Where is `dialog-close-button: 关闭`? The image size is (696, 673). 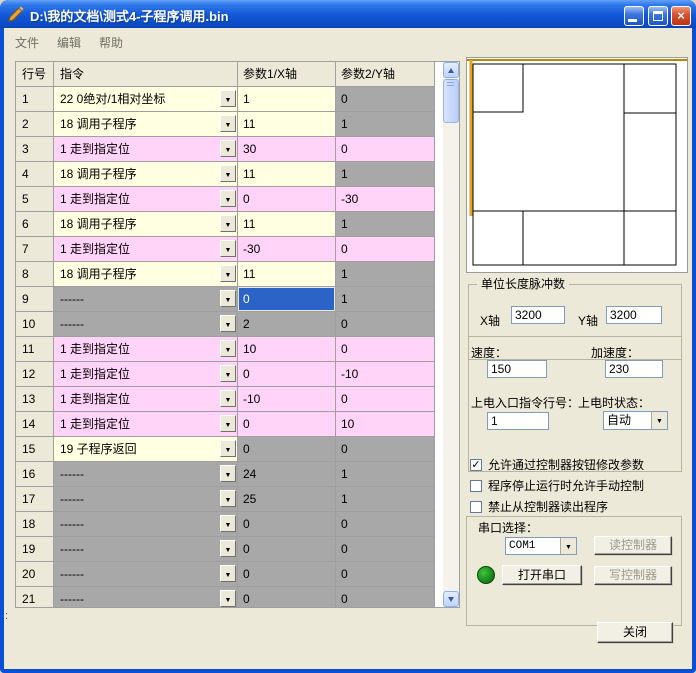 dialog-close-button: 关闭 is located at coordinates (635, 632).